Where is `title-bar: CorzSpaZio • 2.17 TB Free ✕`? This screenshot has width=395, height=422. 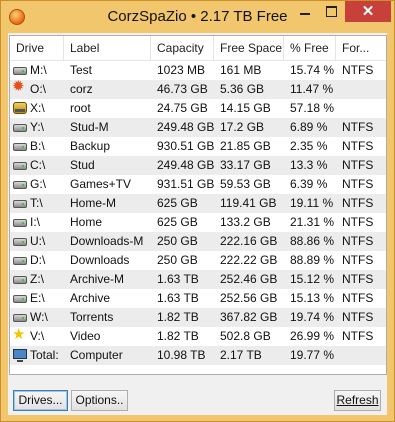 title-bar: CorzSpaZio • 2.17 TB Free ✕ is located at coordinates (197, 17).